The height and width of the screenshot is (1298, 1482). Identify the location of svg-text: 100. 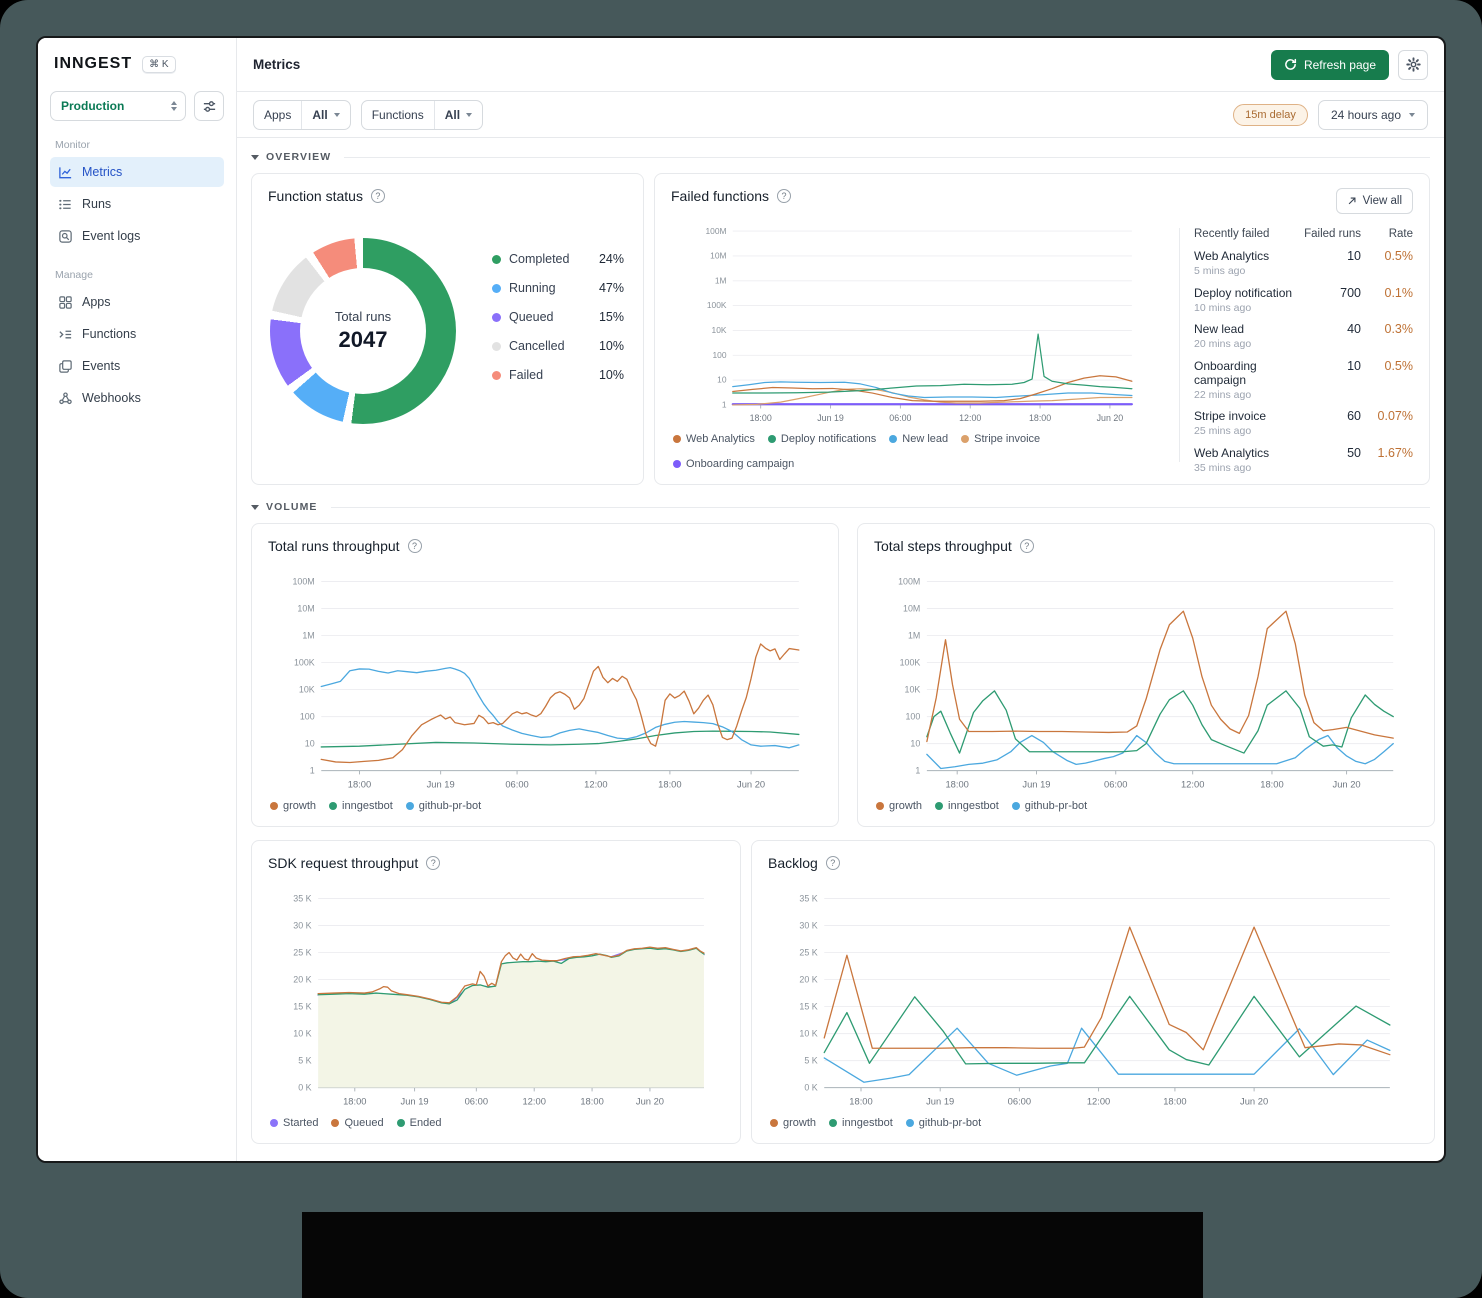
(307, 716).